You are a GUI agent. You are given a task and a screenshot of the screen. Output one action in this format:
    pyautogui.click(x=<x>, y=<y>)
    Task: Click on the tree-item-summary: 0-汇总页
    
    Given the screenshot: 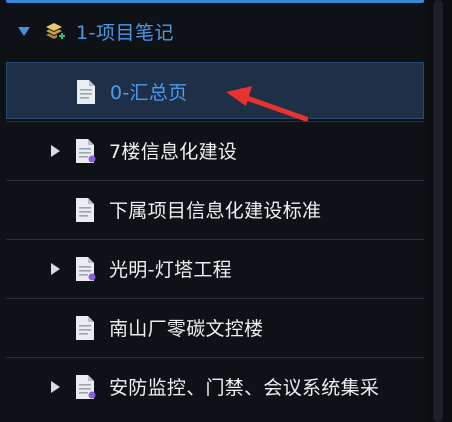 What is the action you would take?
    pyautogui.click(x=215, y=90)
    